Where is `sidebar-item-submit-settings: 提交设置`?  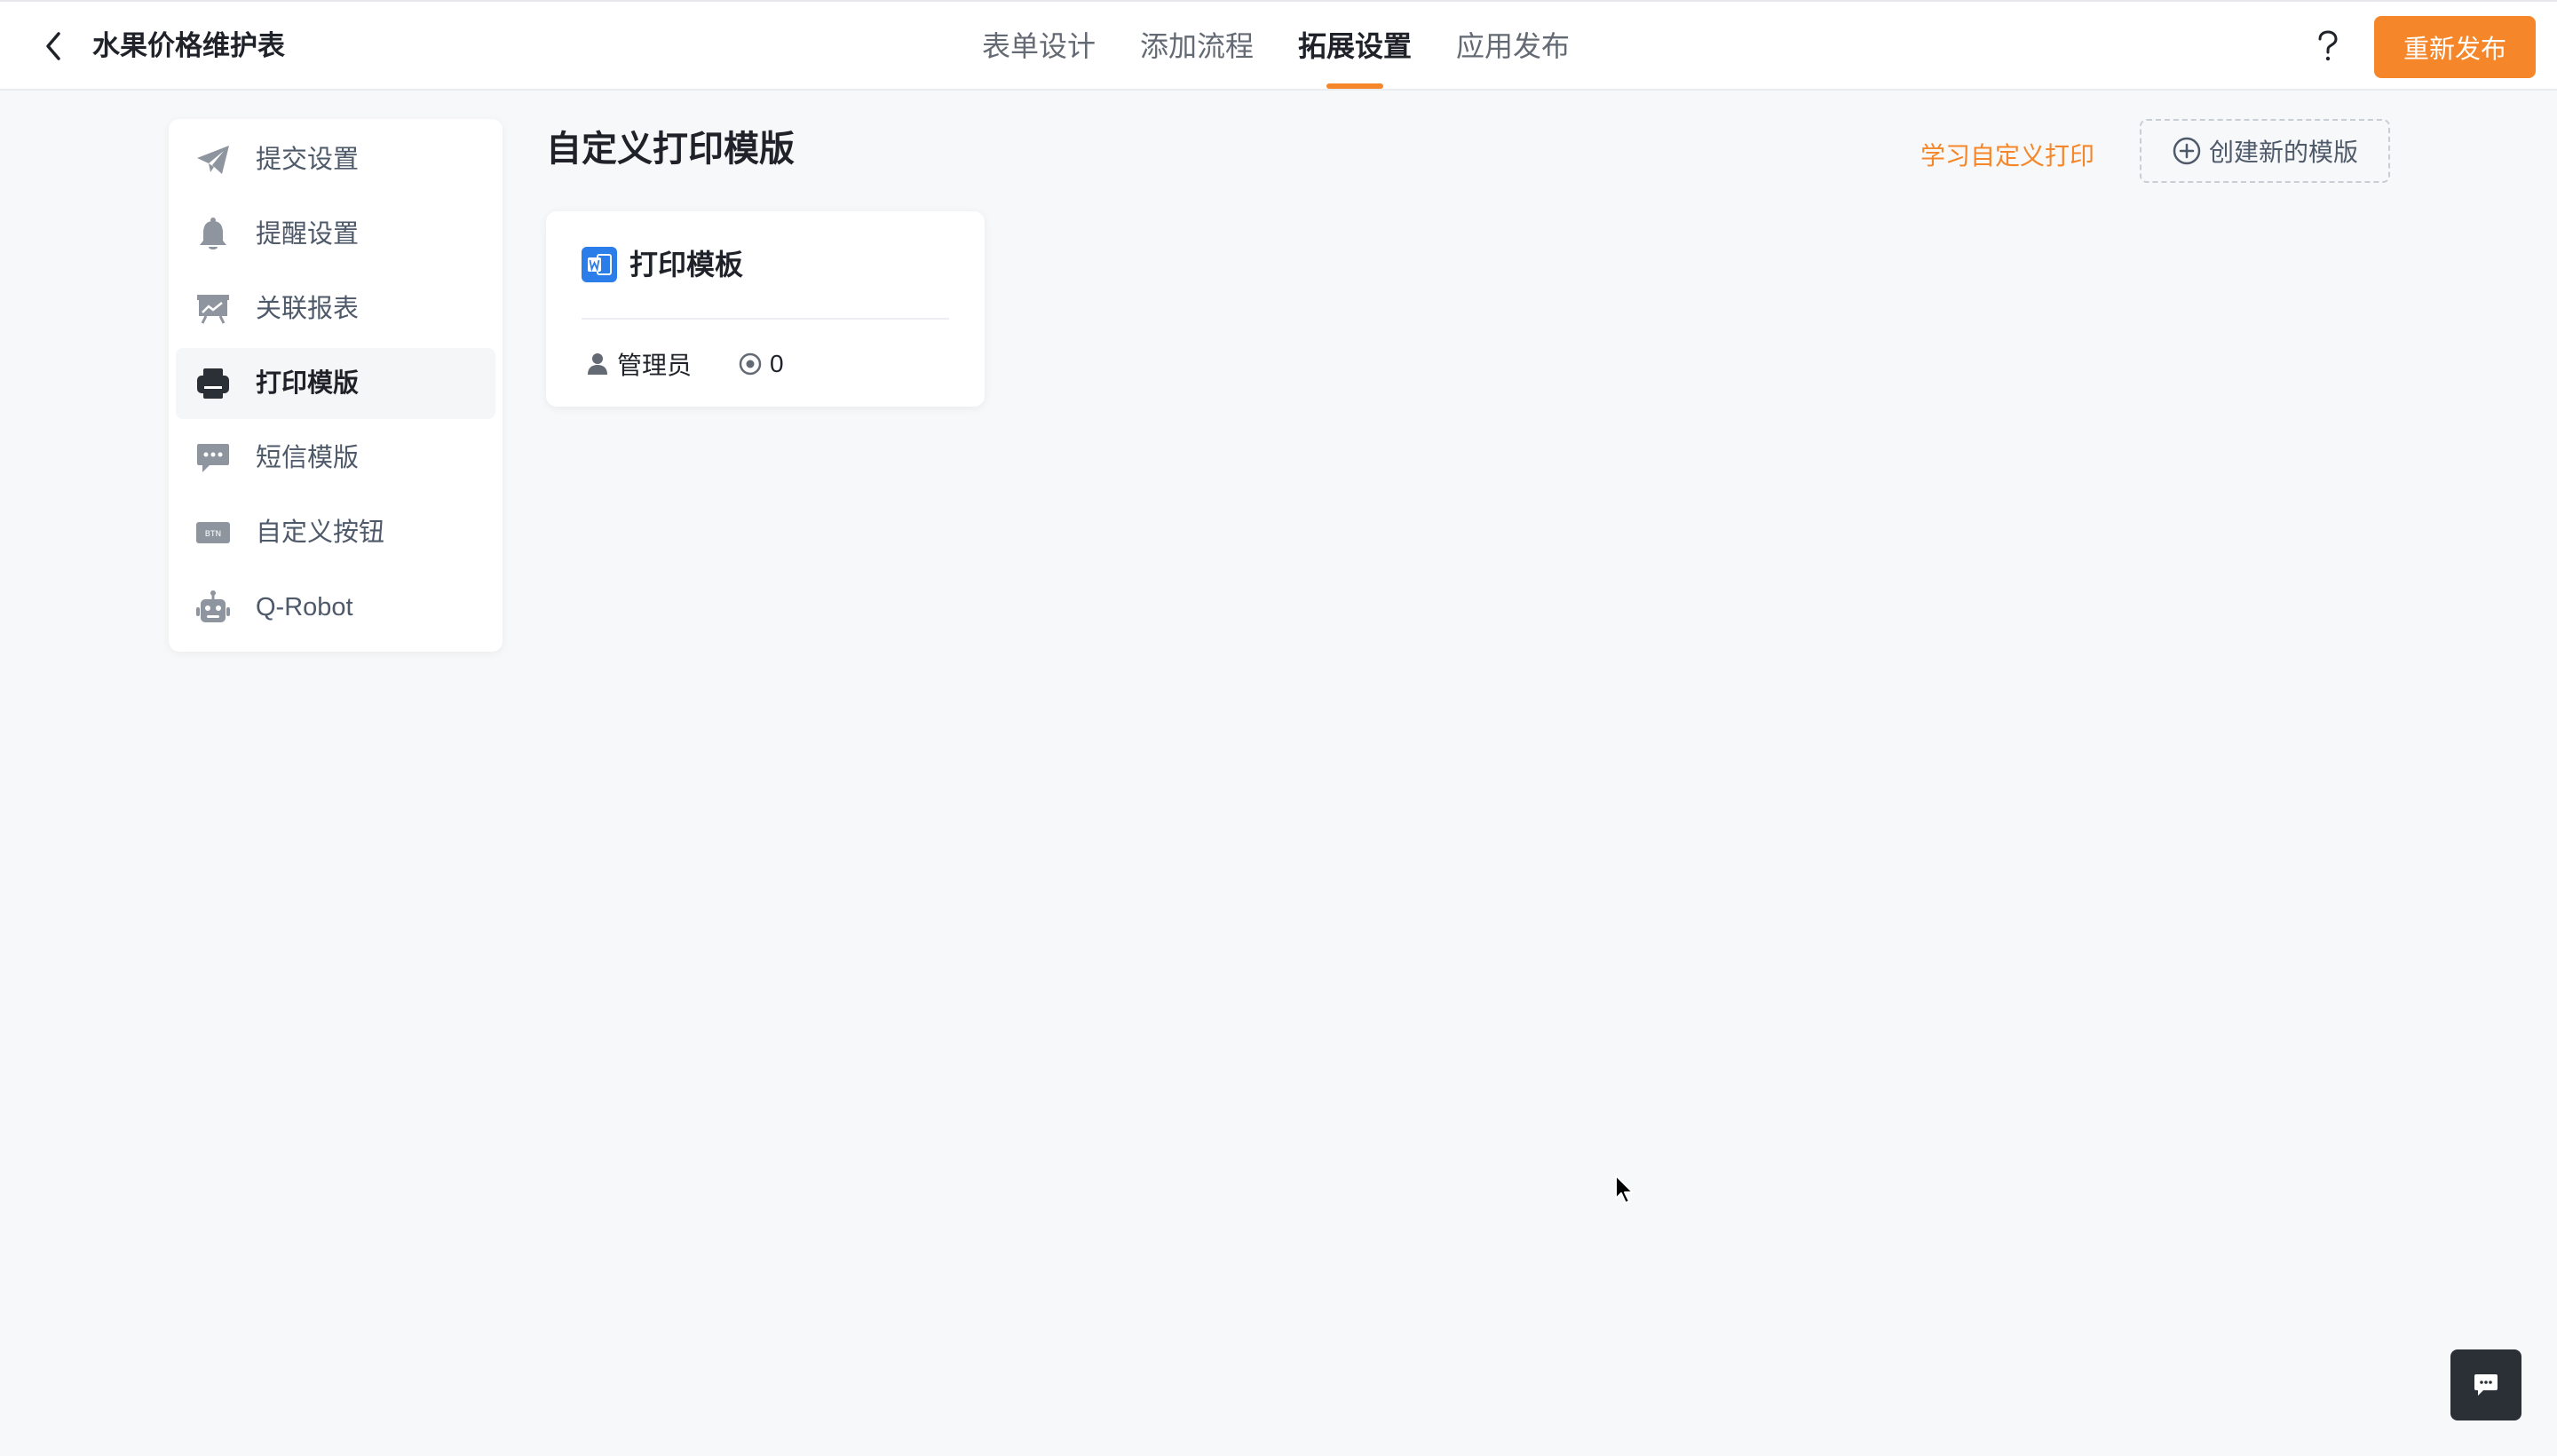 sidebar-item-submit-settings: 提交设置 is located at coordinates (335, 159).